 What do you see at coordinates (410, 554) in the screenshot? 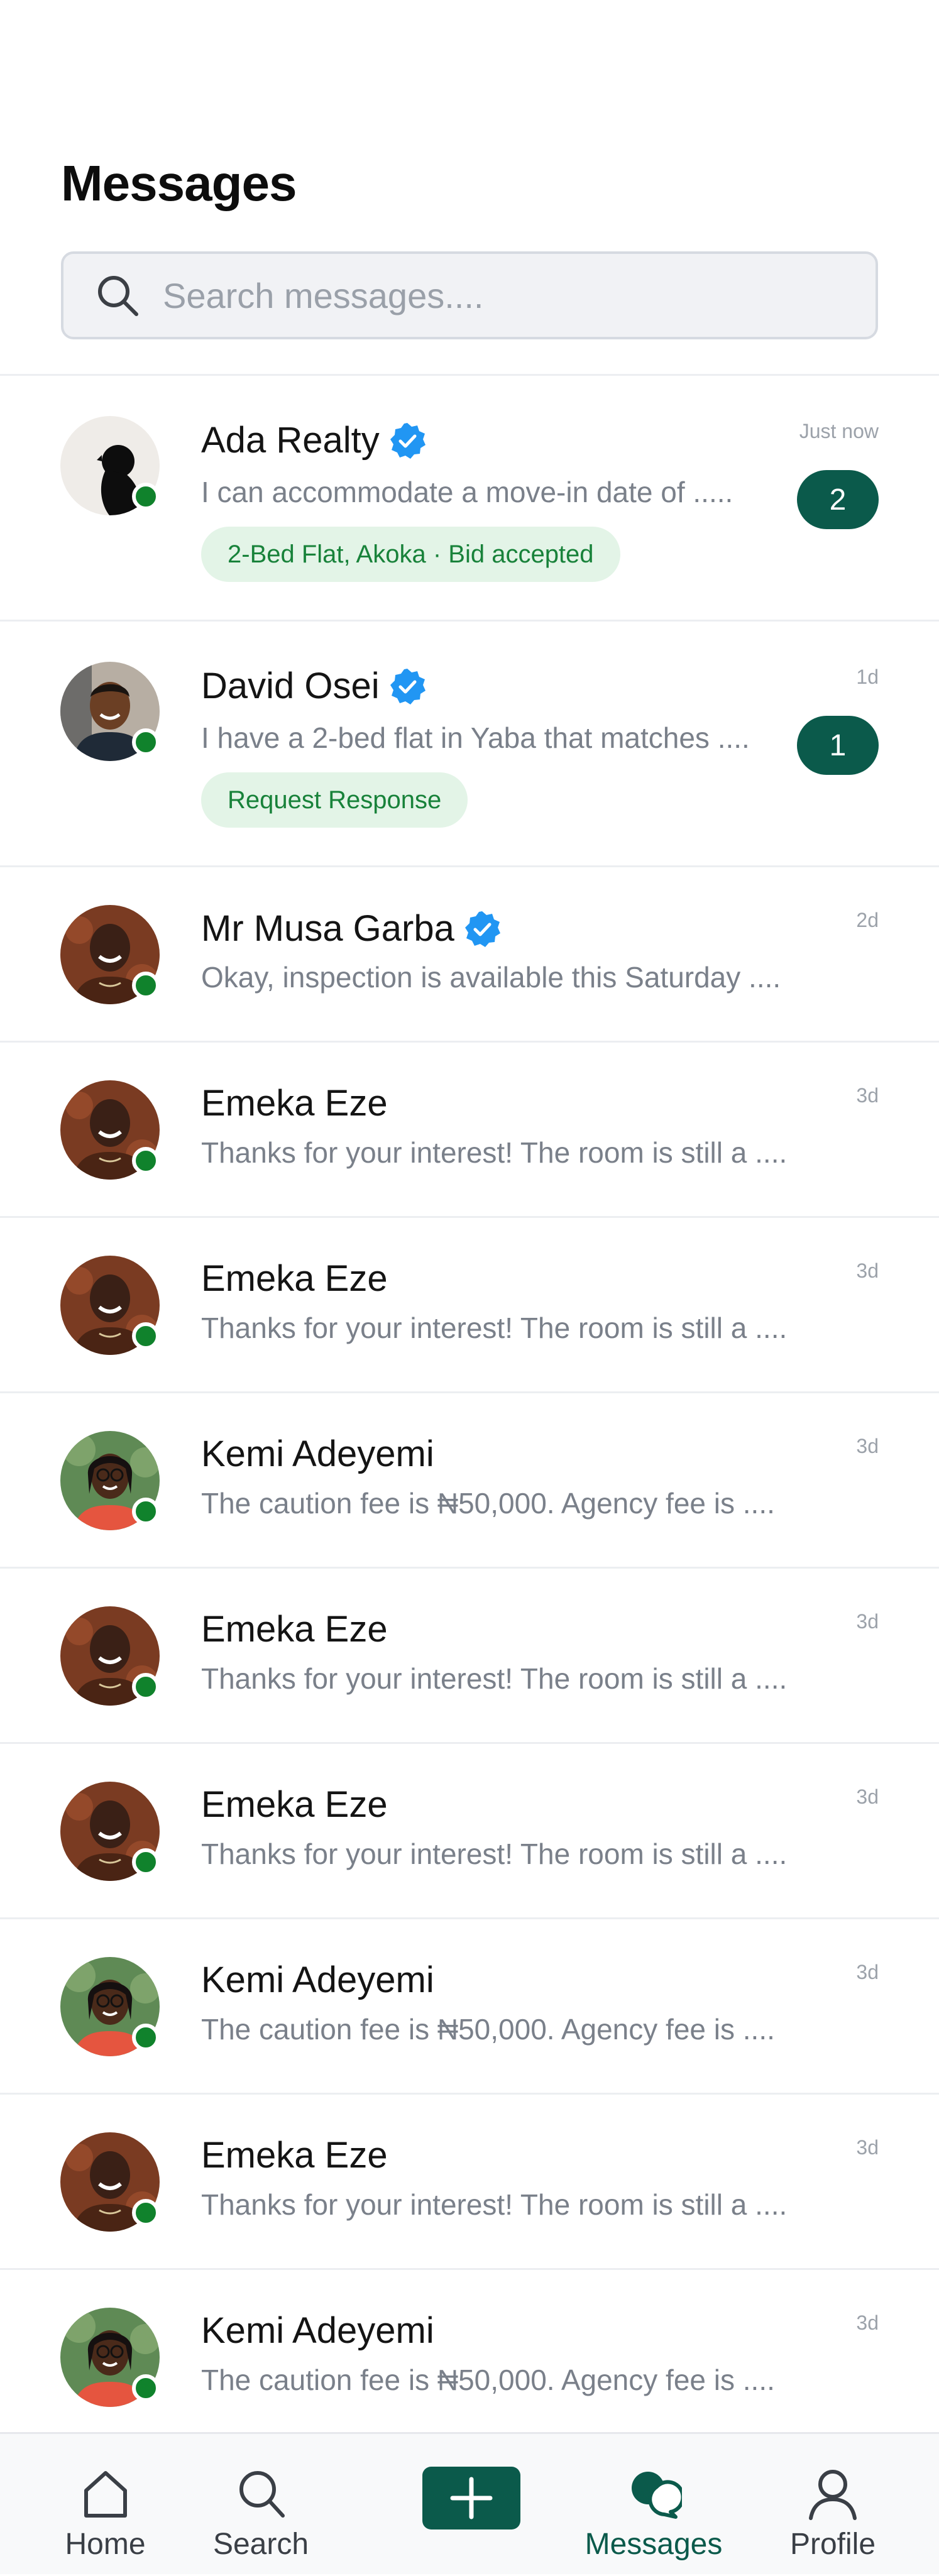
I see `status-tag: 2-Bed Flat, Akoka · Bid accepted` at bounding box center [410, 554].